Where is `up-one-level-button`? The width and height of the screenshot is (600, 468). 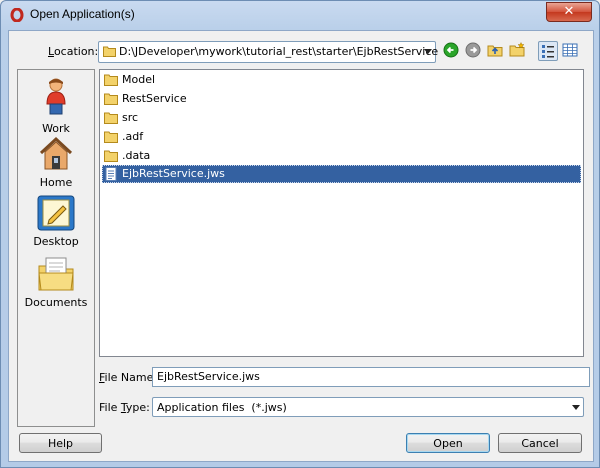
up-one-level-button is located at coordinates (496, 51).